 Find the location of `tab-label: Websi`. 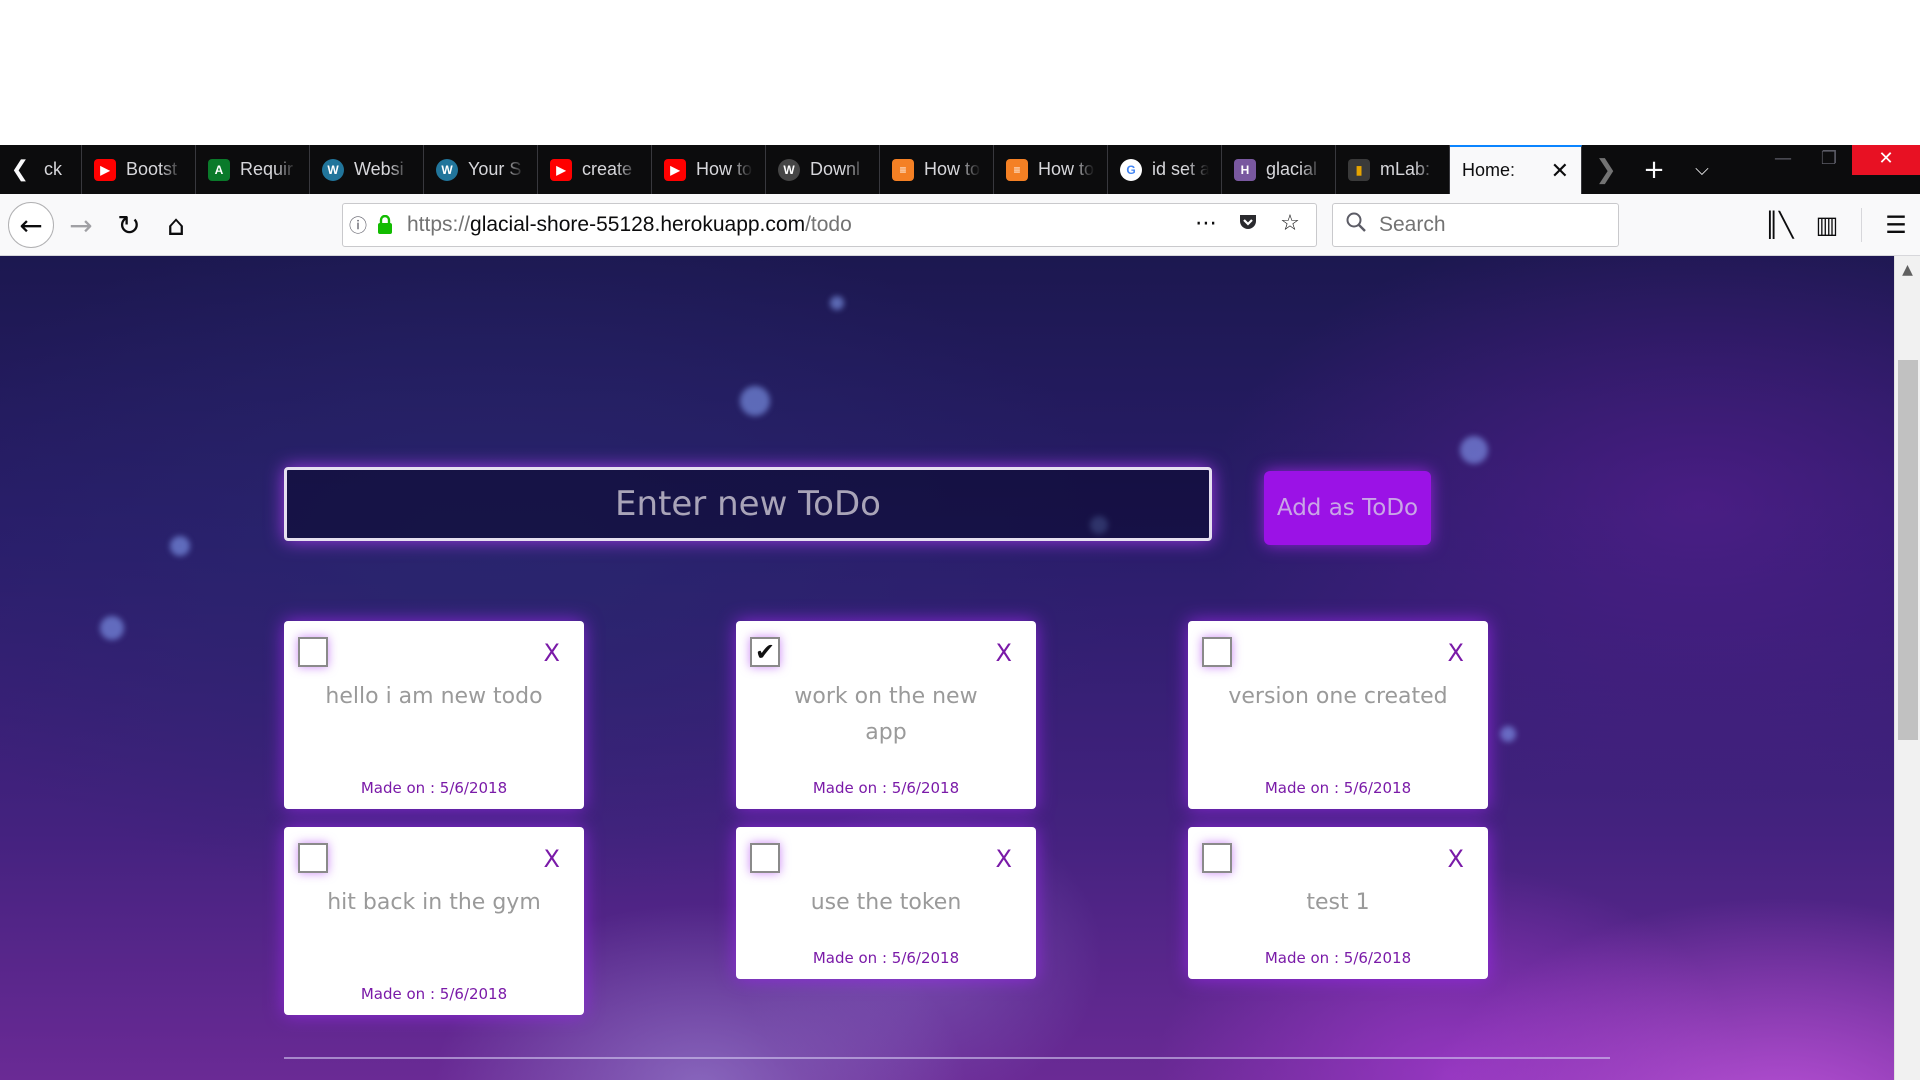

tab-label: Websi is located at coordinates (379, 169).